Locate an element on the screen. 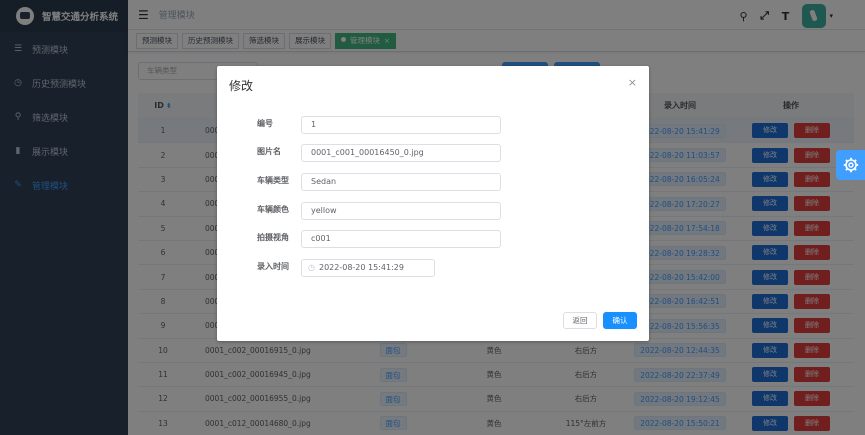 The width and height of the screenshot is (865, 435). gear-icon is located at coordinates (850, 165).